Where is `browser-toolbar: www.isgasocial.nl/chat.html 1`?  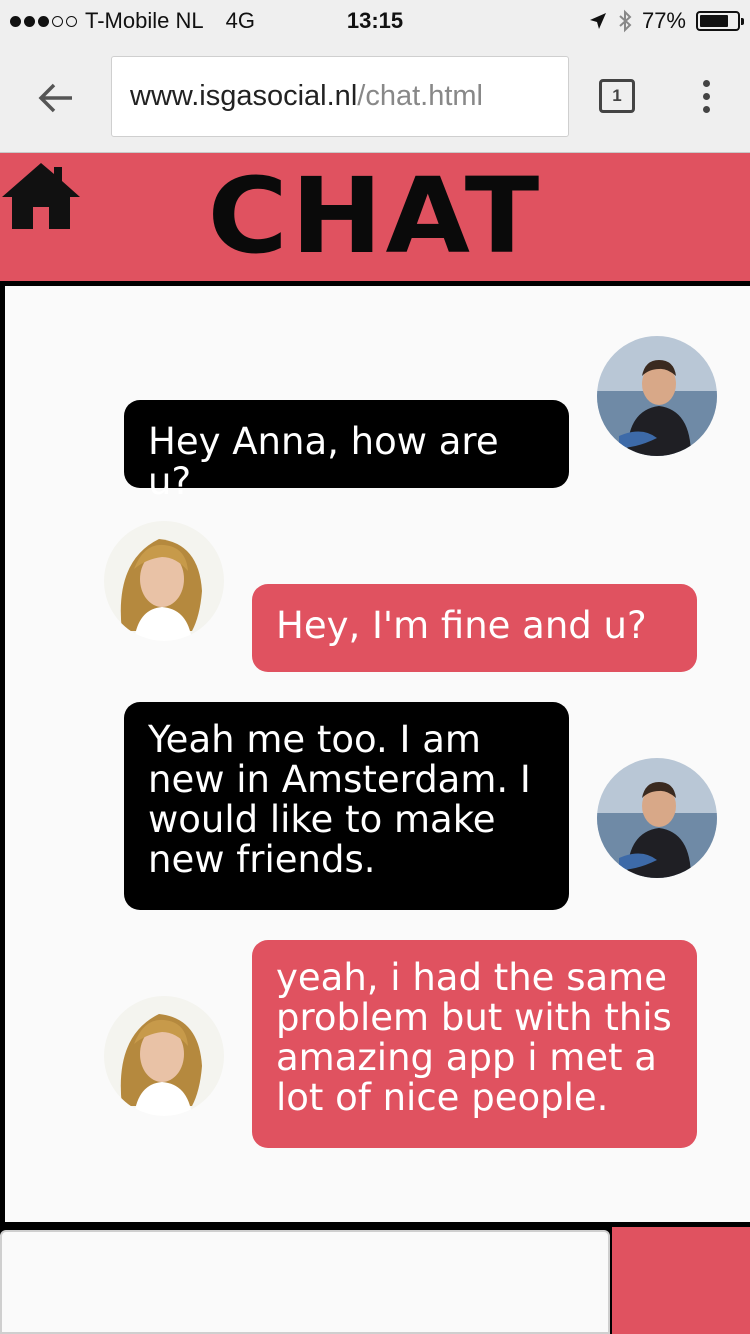
browser-toolbar: www.isgasocial.nl/chat.html 1 is located at coordinates (375, 96).